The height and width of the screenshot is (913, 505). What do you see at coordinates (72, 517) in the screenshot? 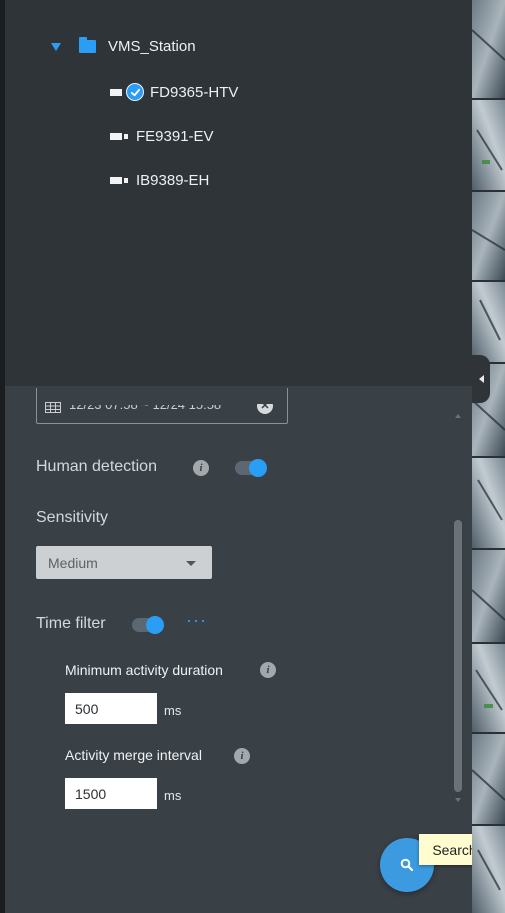
I see `sensitivity-label: Sensitivity` at bounding box center [72, 517].